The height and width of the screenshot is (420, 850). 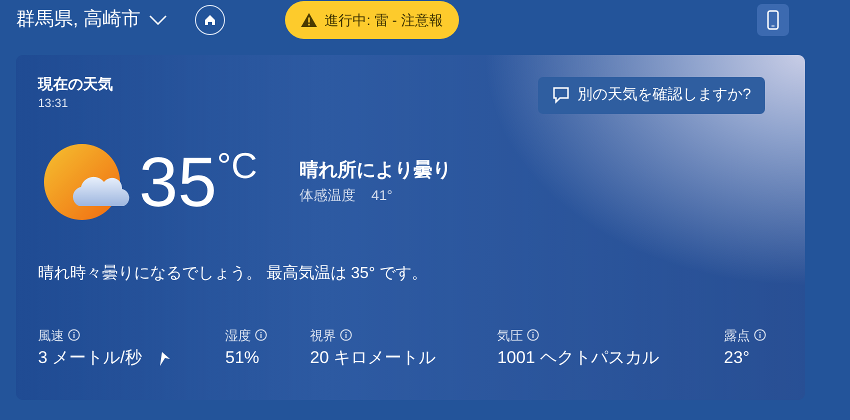 What do you see at coordinates (87, 182) in the screenshot?
I see `sun-cloud-icon` at bounding box center [87, 182].